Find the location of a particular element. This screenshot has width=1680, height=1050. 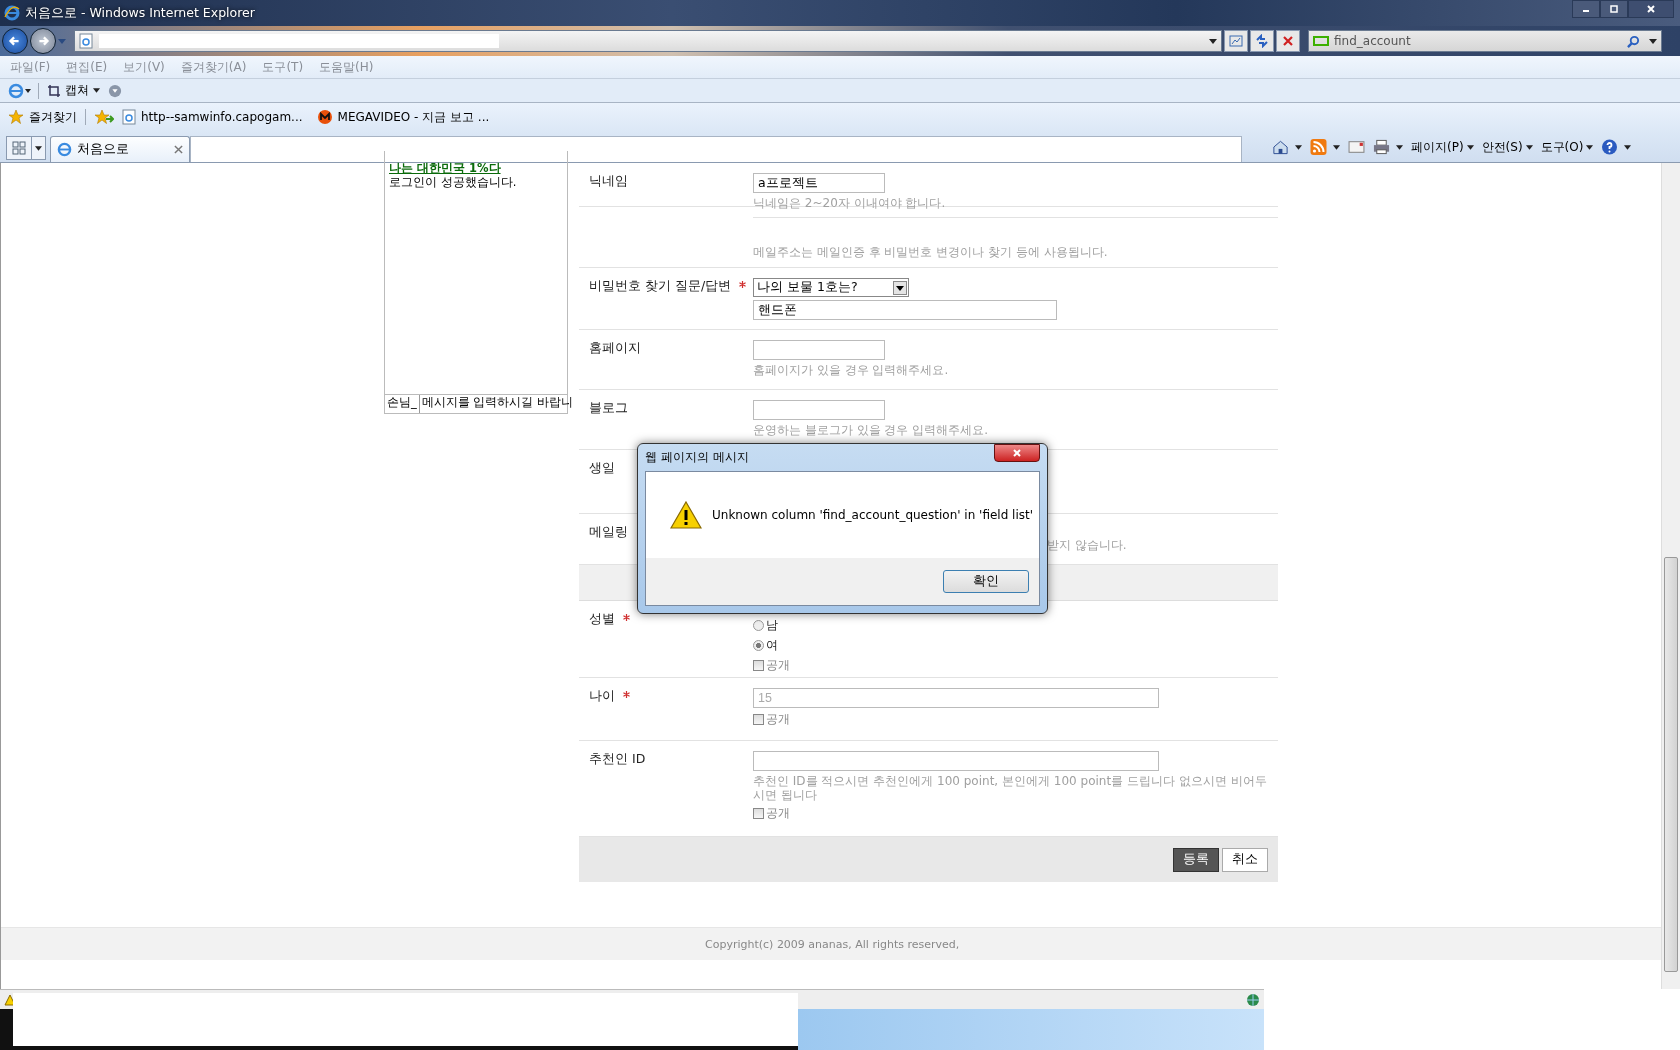

name-field: 손님_ is located at coordinates (402, 404).